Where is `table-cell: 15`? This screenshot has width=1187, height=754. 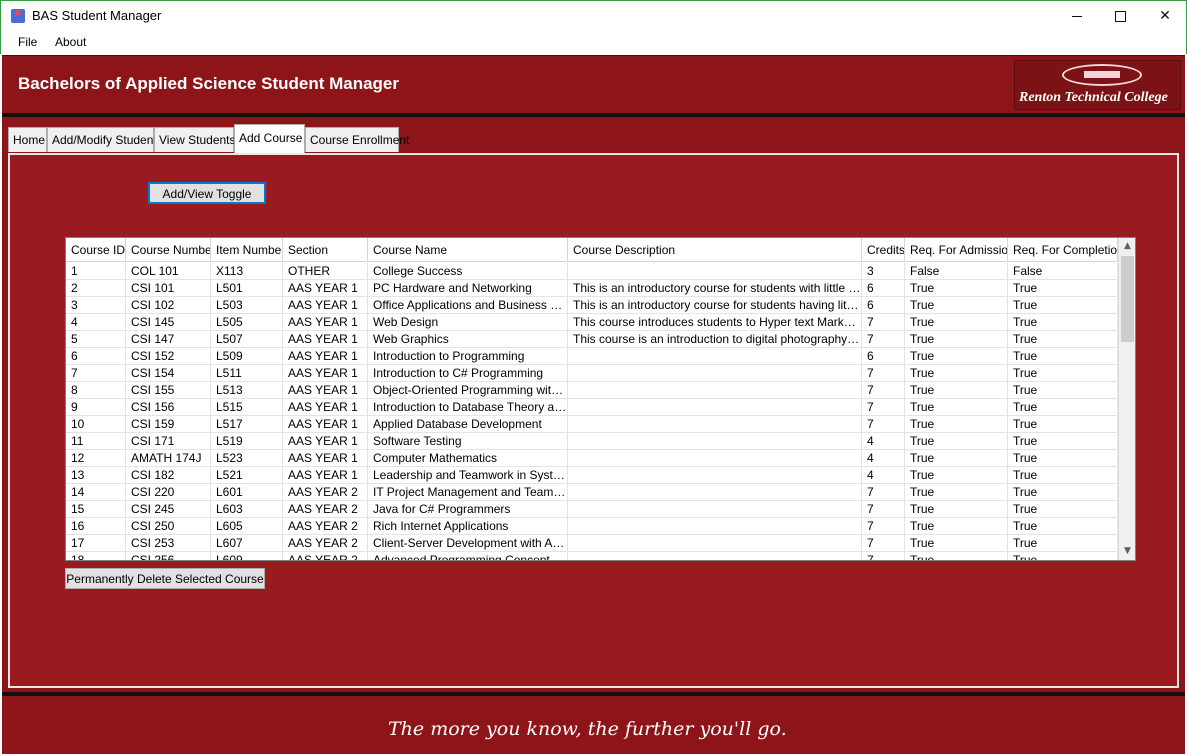
table-cell: 15 is located at coordinates (96, 509).